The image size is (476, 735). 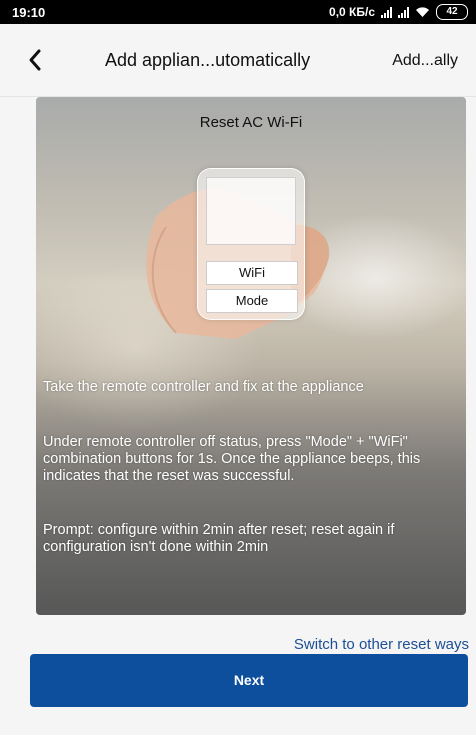 I want to click on nav-bar: Add applian...utomatically Add...ally, so click(x=238, y=60).